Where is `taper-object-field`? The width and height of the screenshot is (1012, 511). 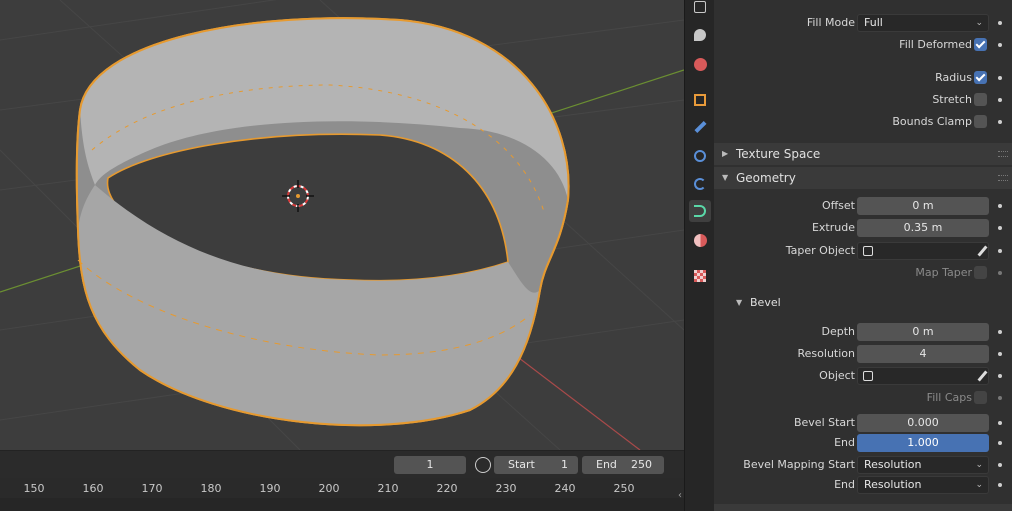 taper-object-field is located at coordinates (923, 251).